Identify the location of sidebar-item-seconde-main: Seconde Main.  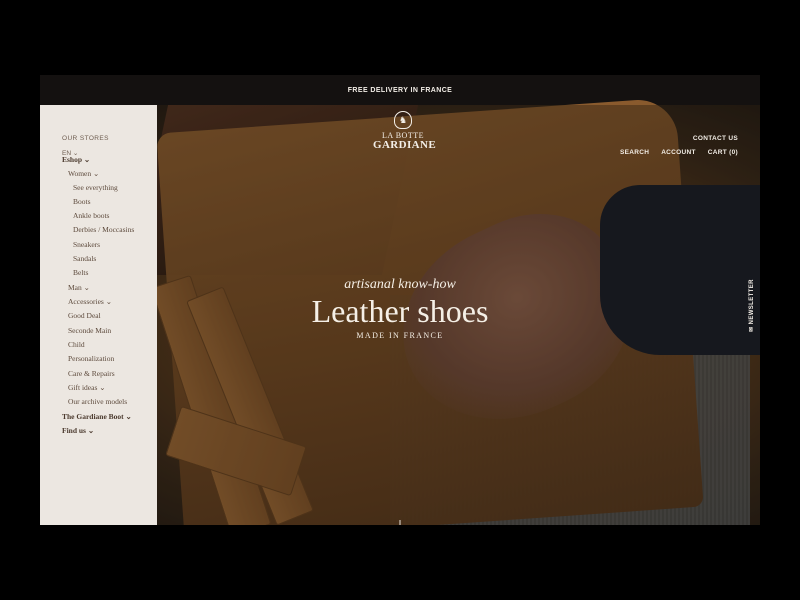
(89, 330).